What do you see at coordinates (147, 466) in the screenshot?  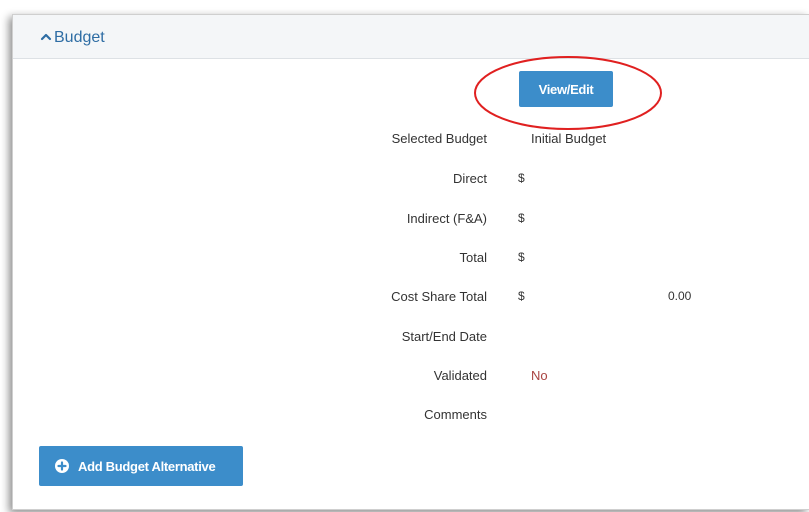 I see `add-budget-alternative-label: Add Budget Alternative` at bounding box center [147, 466].